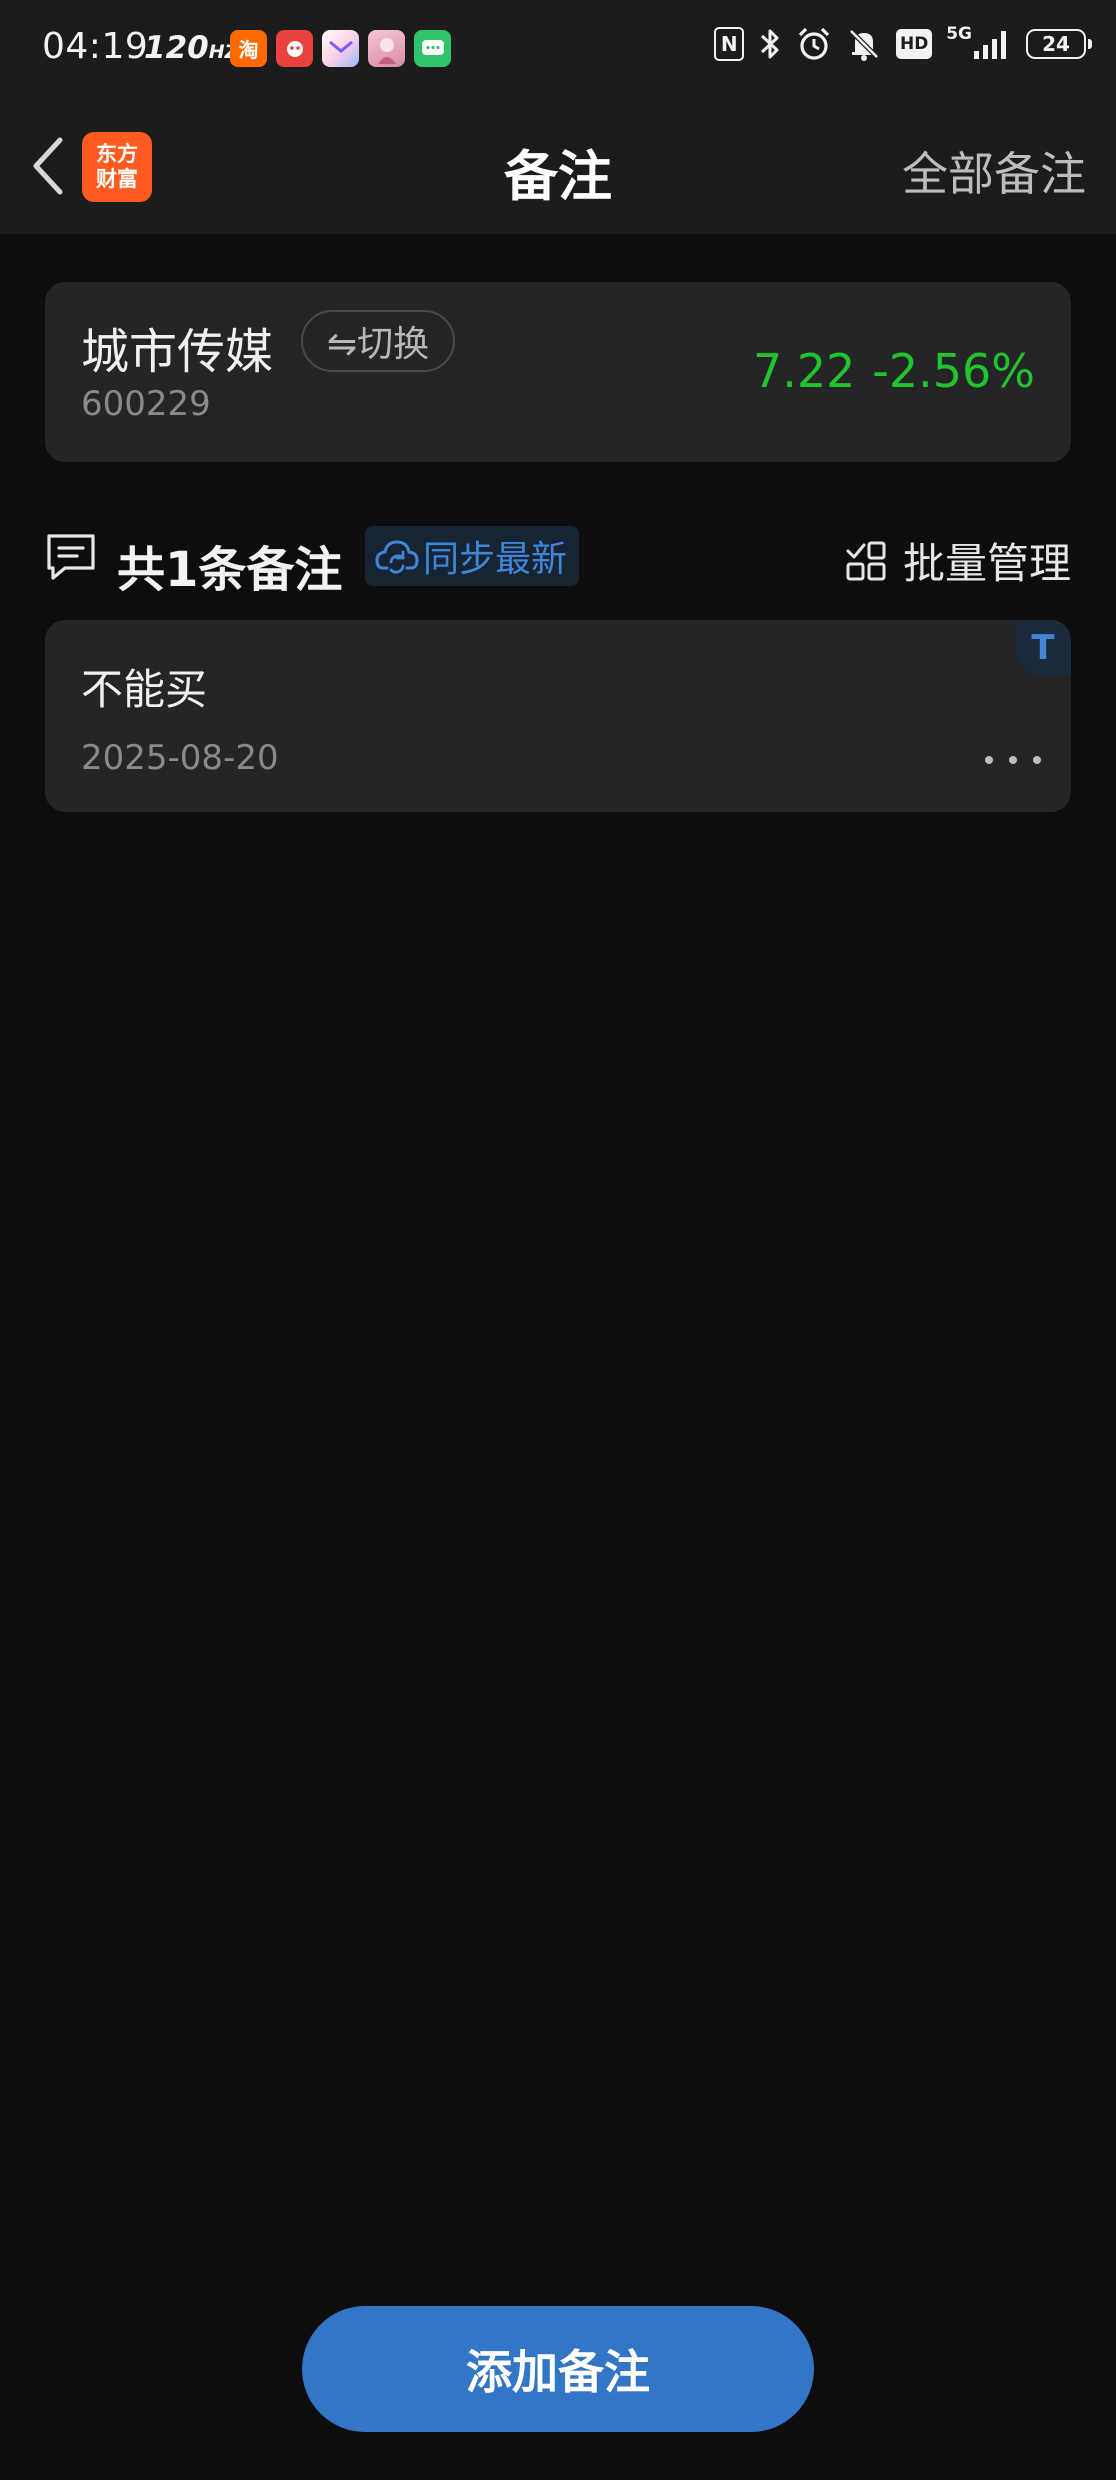  What do you see at coordinates (191, 48) in the screenshot?
I see `refresh-rate: 120HZ` at bounding box center [191, 48].